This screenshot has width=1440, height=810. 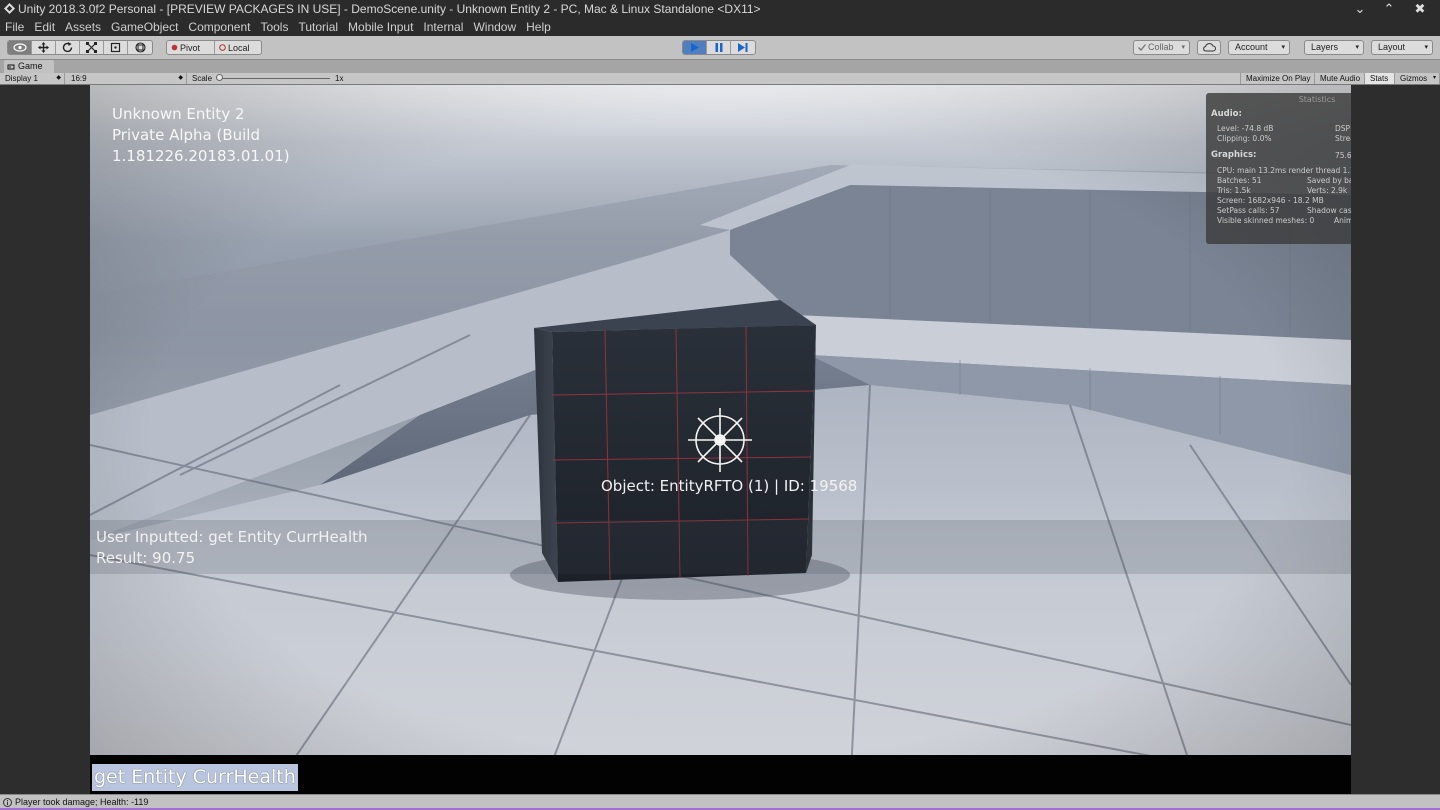 I want to click on menu-help: Help, so click(x=538, y=27).